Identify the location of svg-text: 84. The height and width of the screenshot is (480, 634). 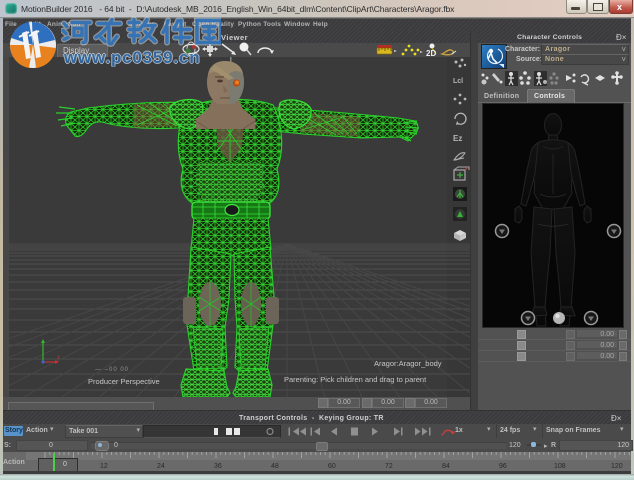
(446, 466).